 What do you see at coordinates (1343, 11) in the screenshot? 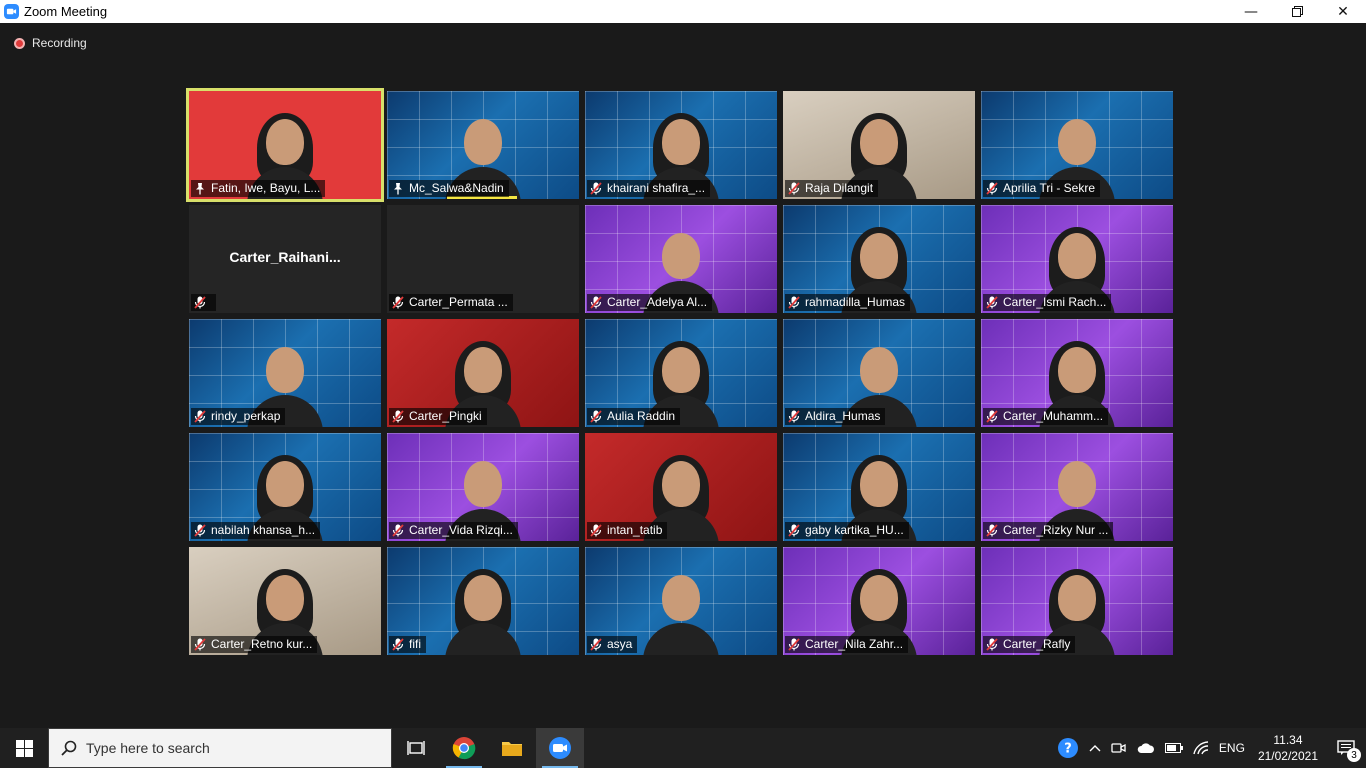
I see `close-icon: ✕` at bounding box center [1343, 11].